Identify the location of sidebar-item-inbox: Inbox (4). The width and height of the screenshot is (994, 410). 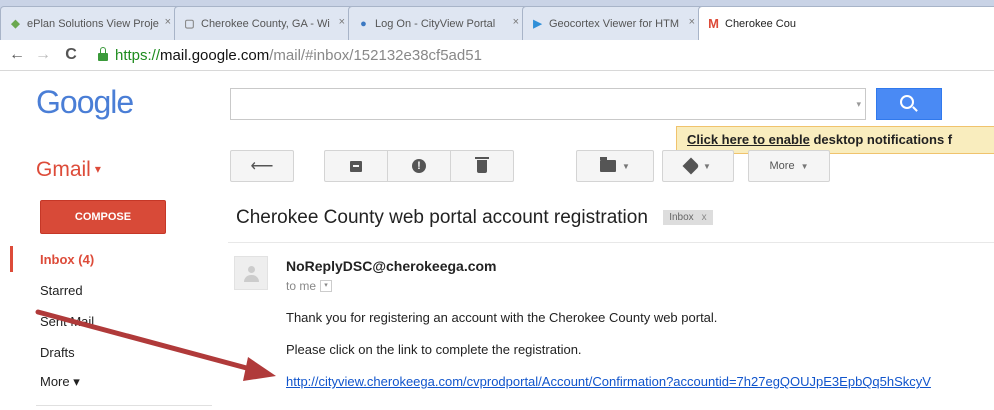
(67, 259).